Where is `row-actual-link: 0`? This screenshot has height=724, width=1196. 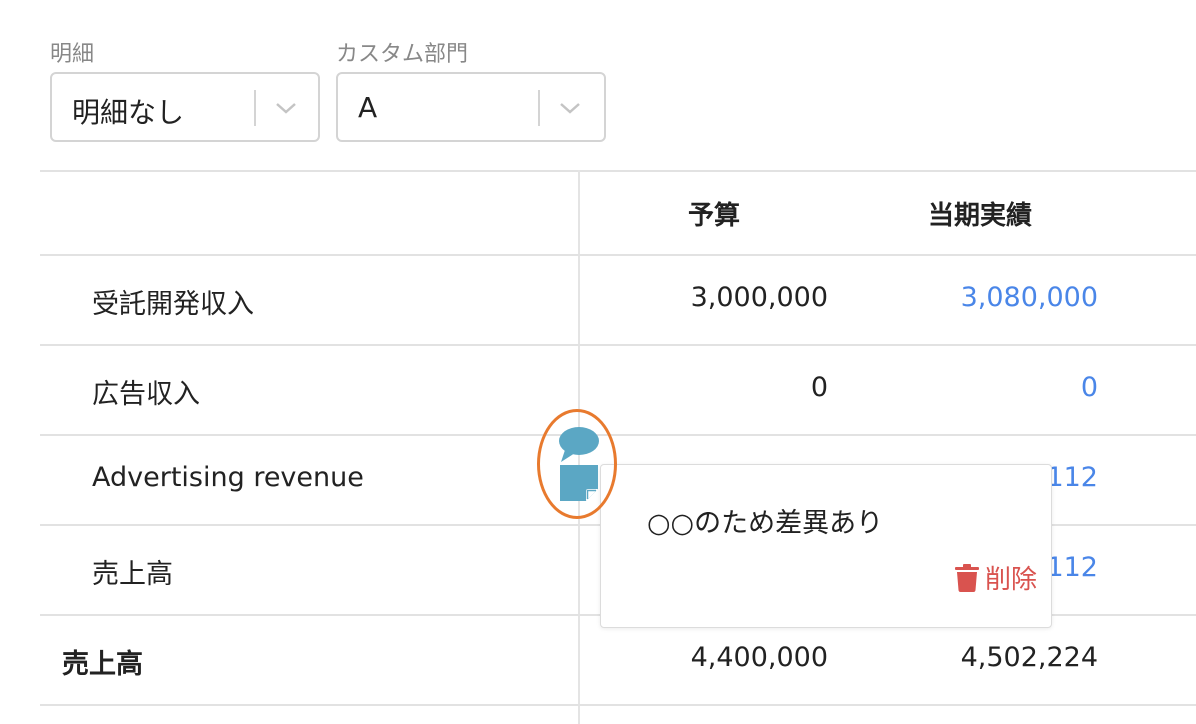 row-actual-link: 0 is located at coordinates (1089, 387).